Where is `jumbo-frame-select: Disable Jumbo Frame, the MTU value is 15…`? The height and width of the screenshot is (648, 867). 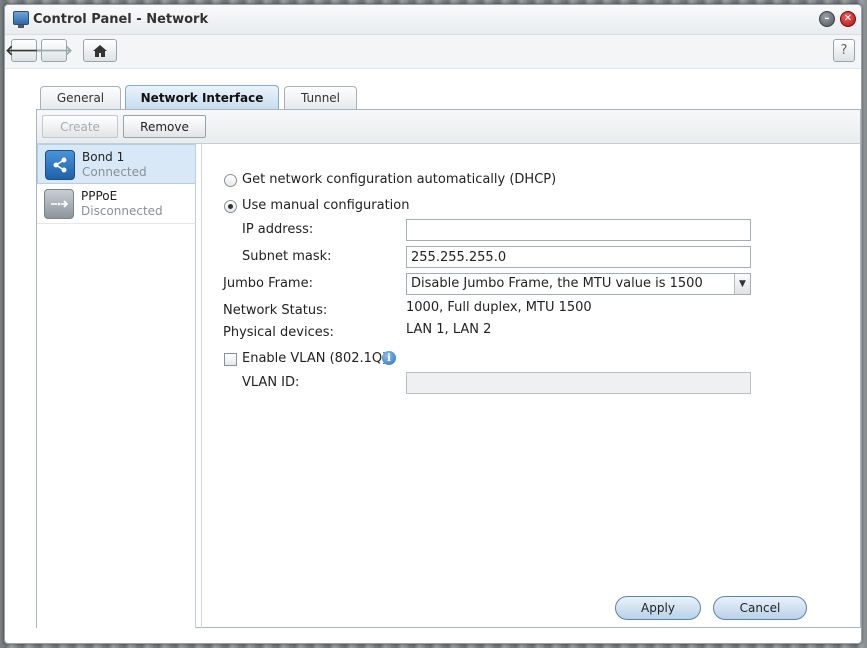
jumbo-frame-select: Disable Jumbo Frame, the MTU value is 15… is located at coordinates (578, 284).